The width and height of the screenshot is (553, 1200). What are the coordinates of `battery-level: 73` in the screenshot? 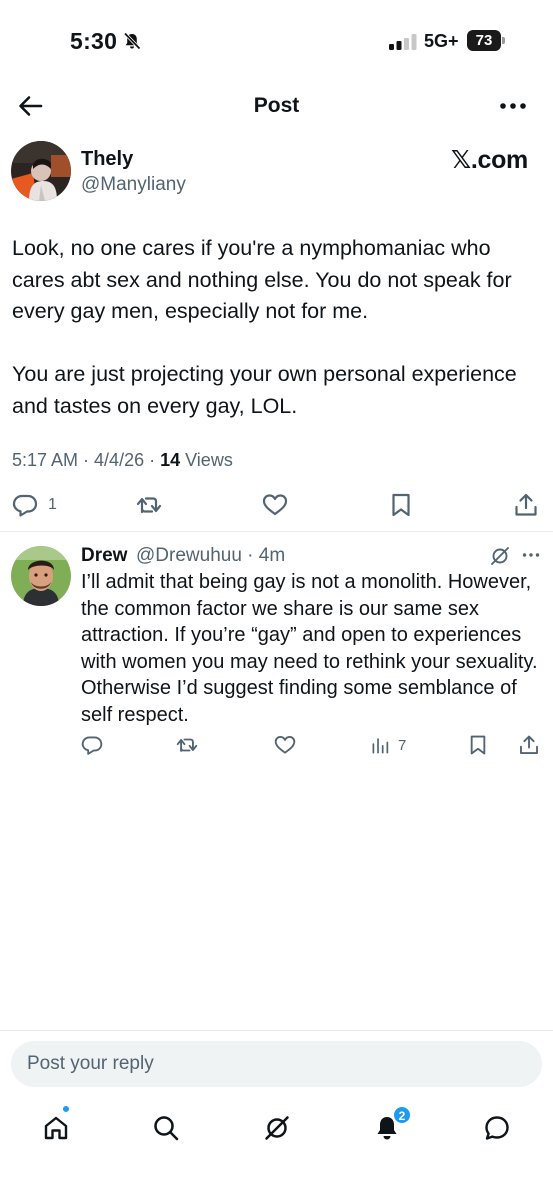 It's located at (484, 40).